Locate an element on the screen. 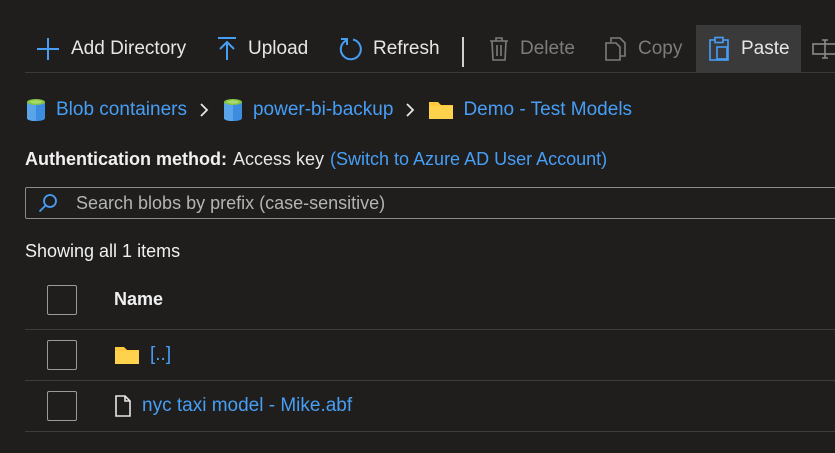 This screenshot has width=835, height=453. switch-auth-link: (Switch to Azure AD User Account) is located at coordinates (468, 159).